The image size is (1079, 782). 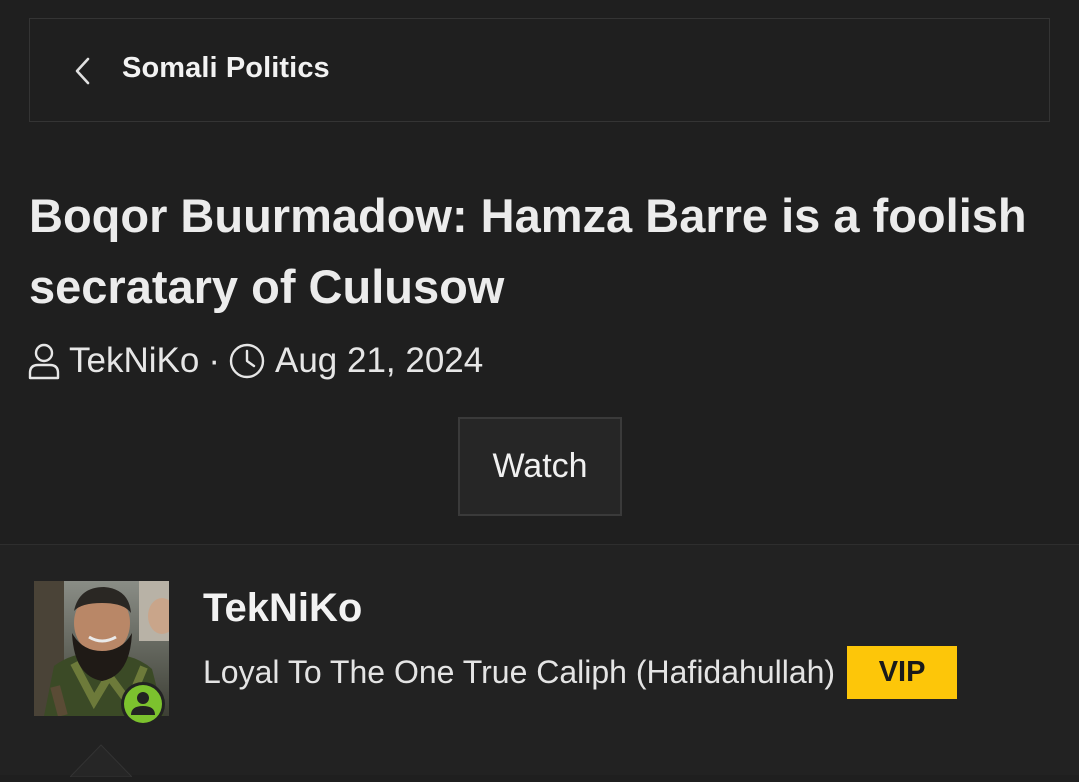 I want to click on thread-meta: TekNiKo · Aug 21, 2024, so click(x=255, y=361).